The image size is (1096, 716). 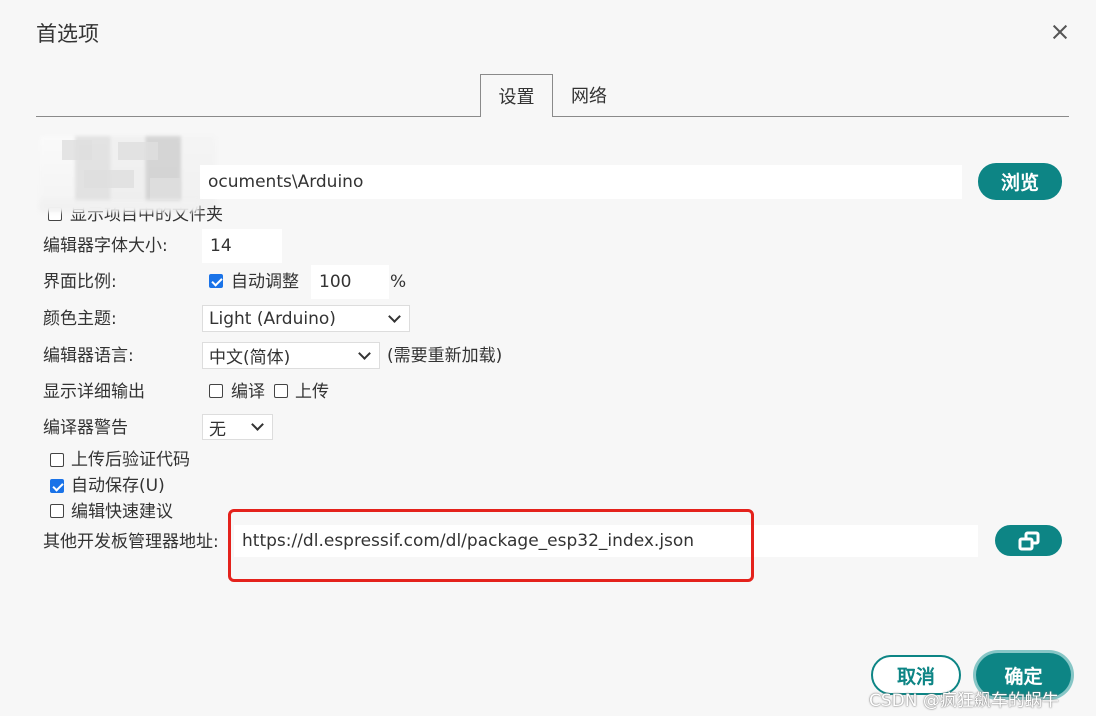 What do you see at coordinates (350, 282) in the screenshot?
I see `scale-input` at bounding box center [350, 282].